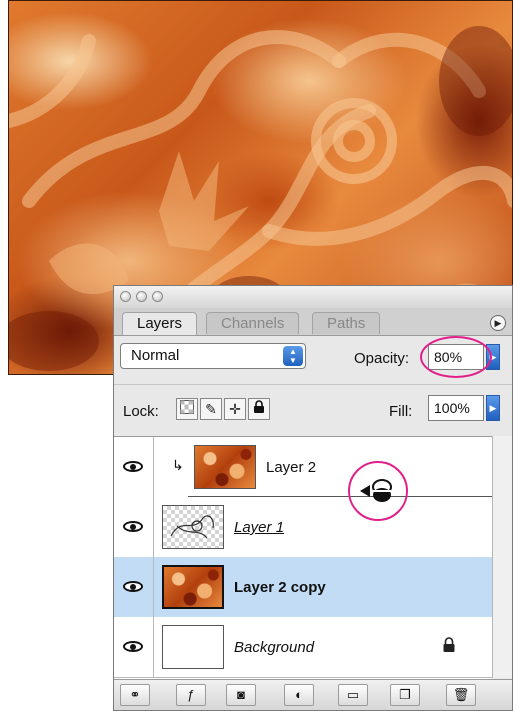 The height and width of the screenshot is (711, 513). I want to click on lock-move-icon: ✛, so click(235, 409).